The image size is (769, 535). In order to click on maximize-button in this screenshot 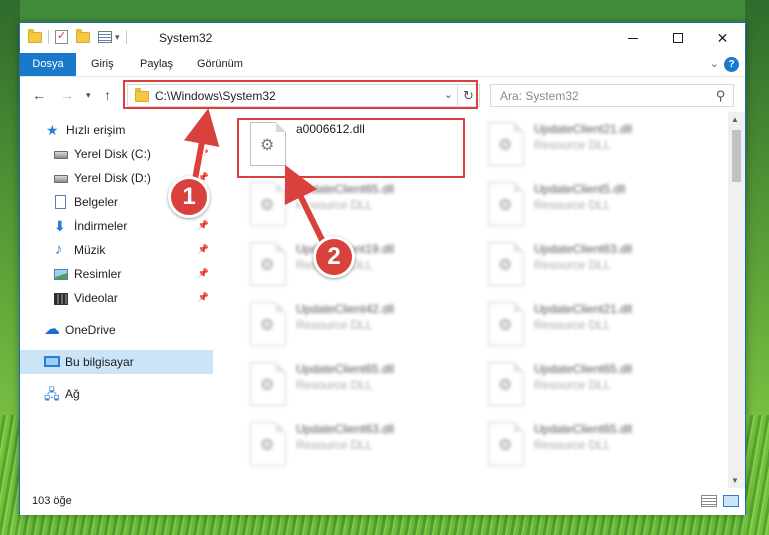, I will do `click(677, 38)`.